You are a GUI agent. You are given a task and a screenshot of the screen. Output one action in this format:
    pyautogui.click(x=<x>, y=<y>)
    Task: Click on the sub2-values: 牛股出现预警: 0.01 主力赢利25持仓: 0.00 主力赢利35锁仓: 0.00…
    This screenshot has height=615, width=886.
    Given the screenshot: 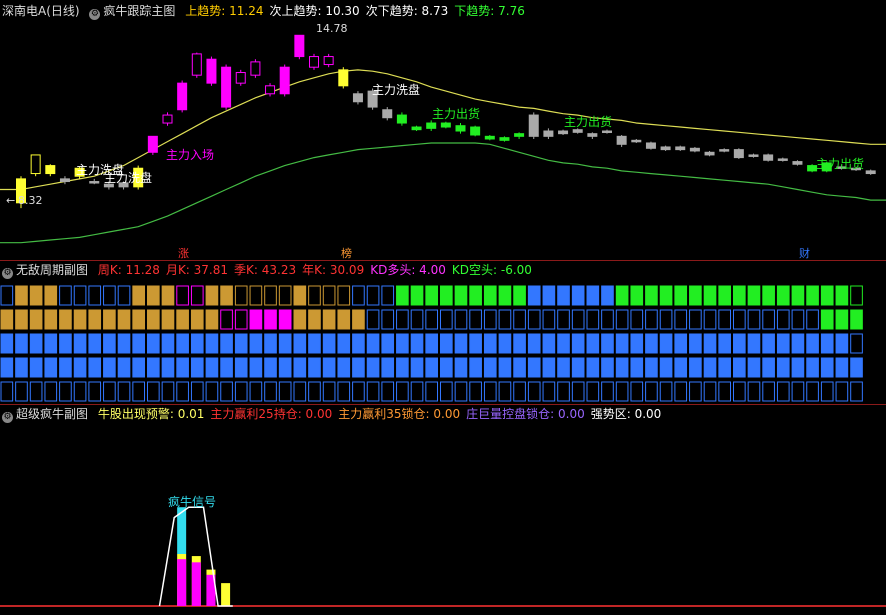 What is the action you would take?
    pyautogui.click(x=382, y=414)
    